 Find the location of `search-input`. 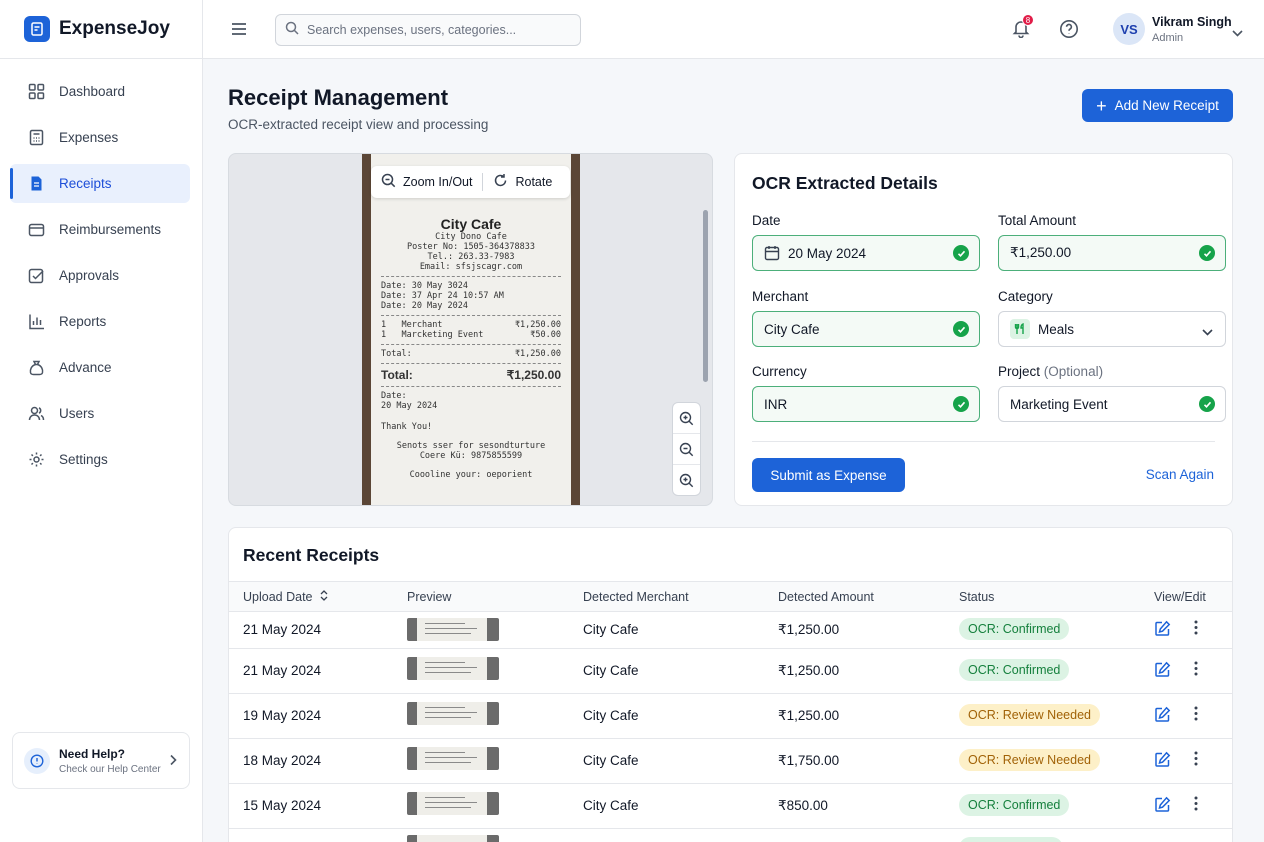

search-input is located at coordinates (437, 30).